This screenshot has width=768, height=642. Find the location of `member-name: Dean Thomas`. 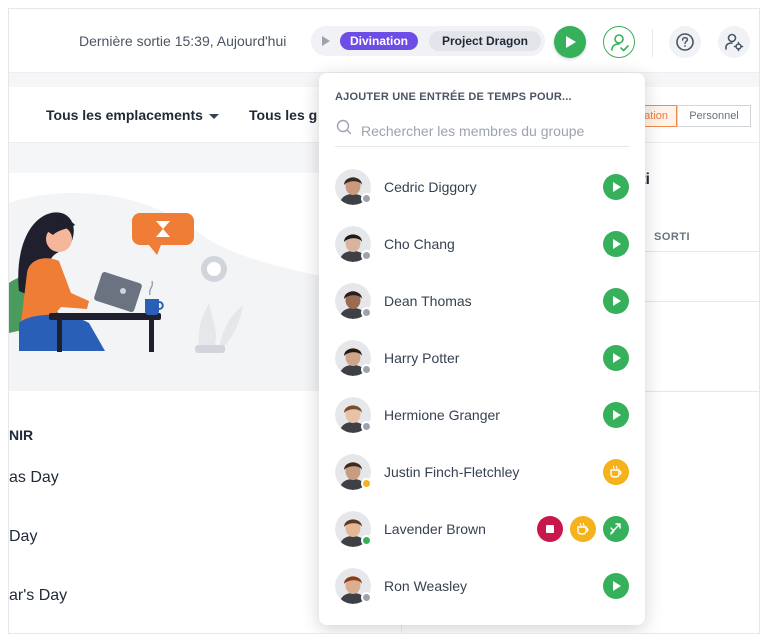

member-name: Dean Thomas is located at coordinates (428, 301).